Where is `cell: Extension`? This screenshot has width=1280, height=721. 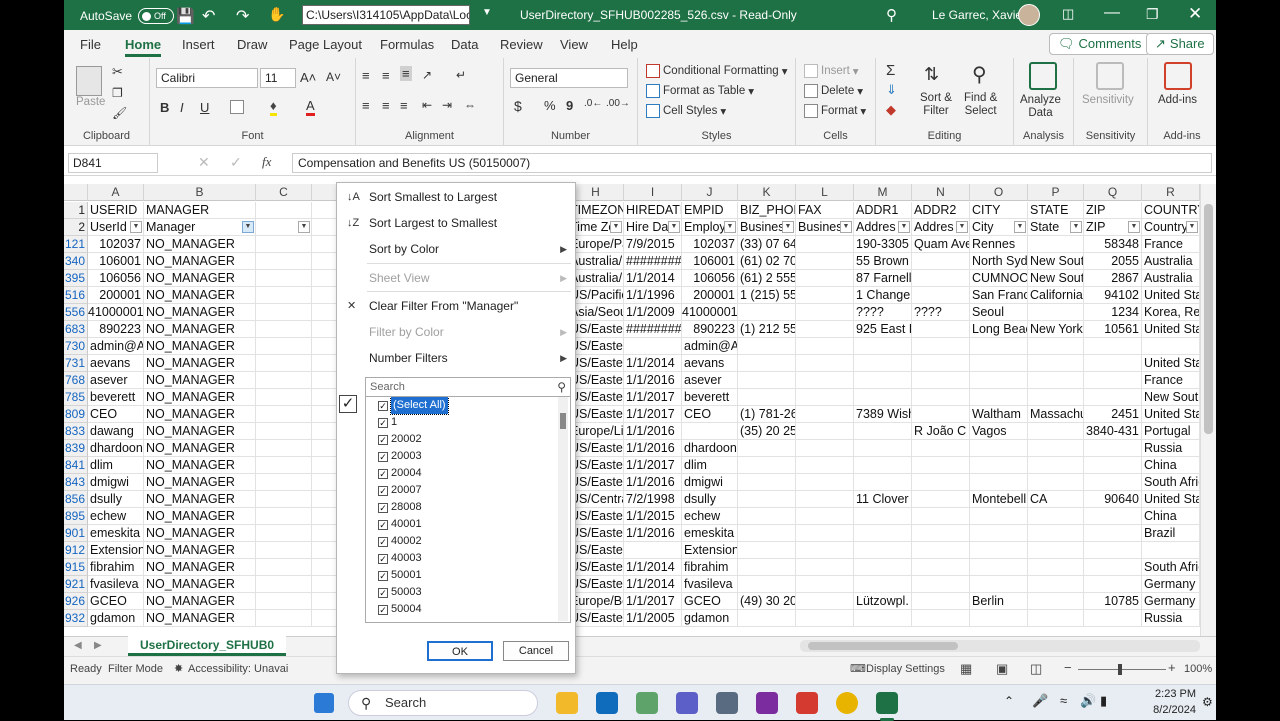
cell: Extension is located at coordinates (116, 550).